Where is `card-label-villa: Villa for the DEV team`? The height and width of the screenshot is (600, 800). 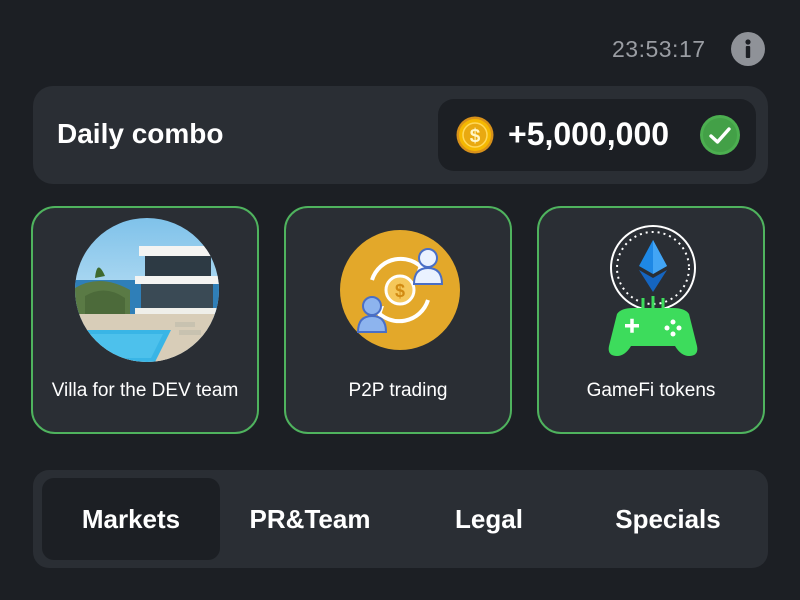 card-label-villa: Villa for the DEV team is located at coordinates (145, 390).